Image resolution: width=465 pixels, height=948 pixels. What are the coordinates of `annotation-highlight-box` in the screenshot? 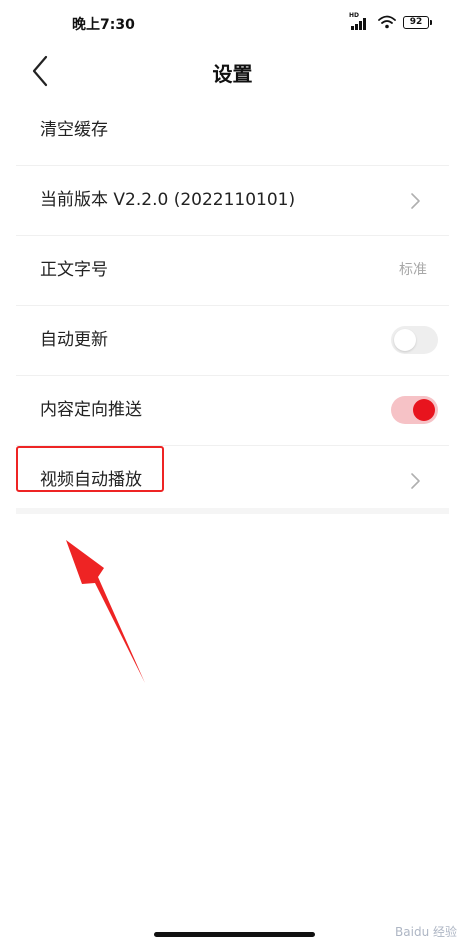 It's located at (90, 469).